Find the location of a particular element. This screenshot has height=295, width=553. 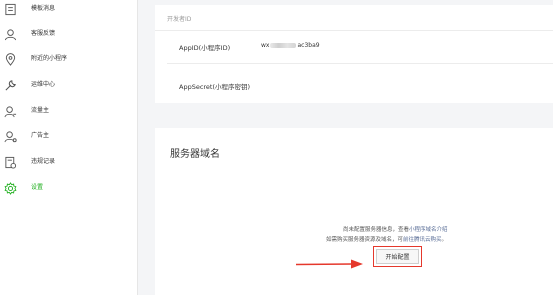

user-feedback-icon is located at coordinates (10, 34).